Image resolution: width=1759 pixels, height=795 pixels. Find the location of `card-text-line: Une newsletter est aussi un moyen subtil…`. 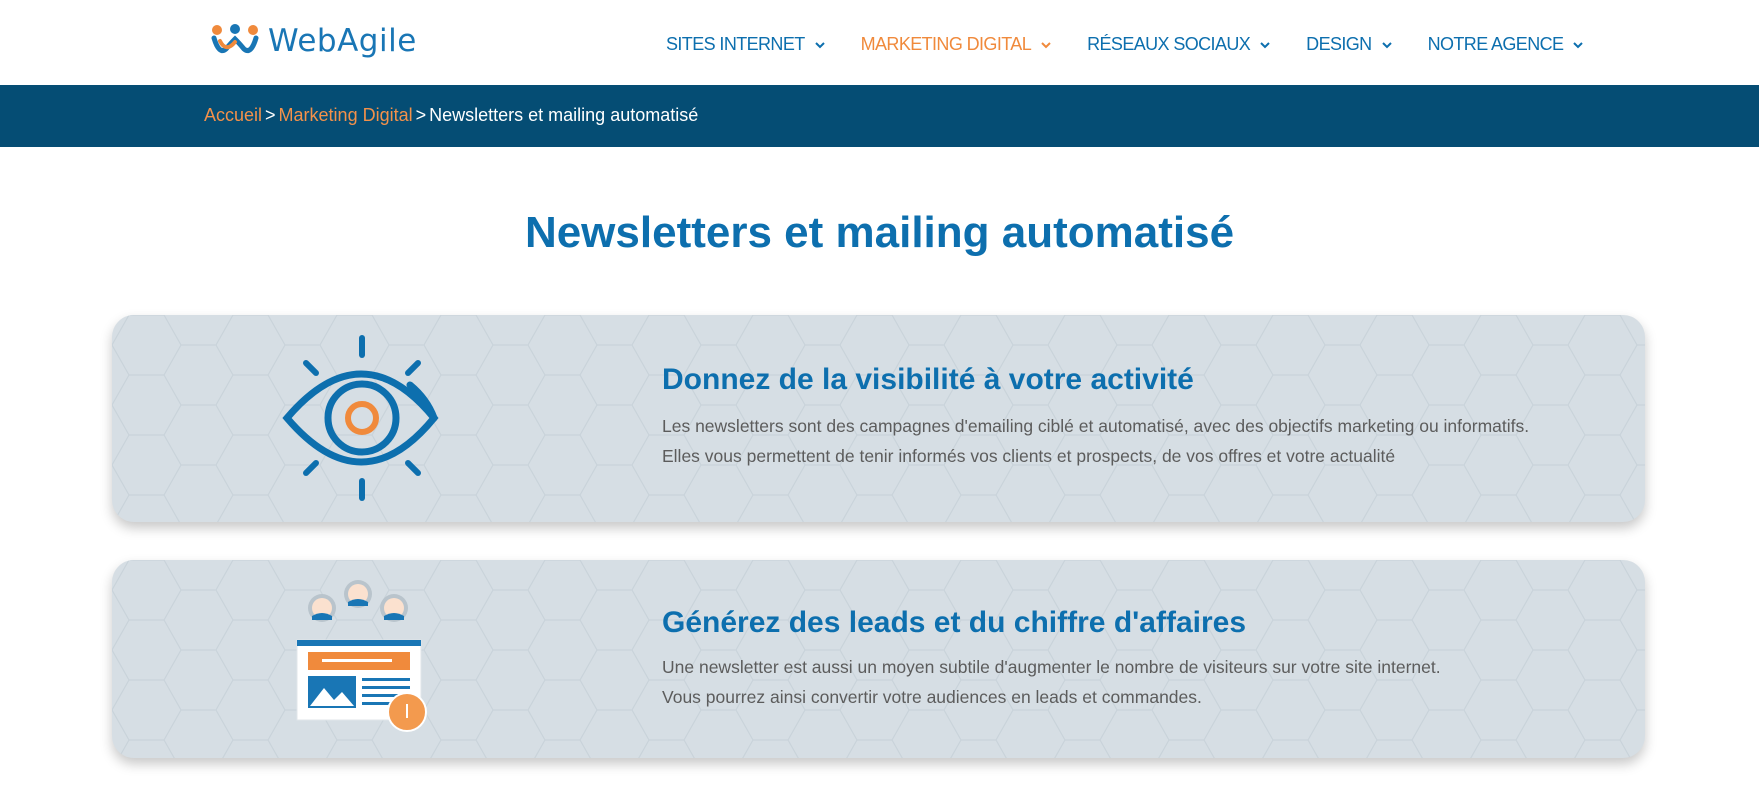

card-text-line: Une newsletter est aussi un moyen subtil… is located at coordinates (1051, 667).